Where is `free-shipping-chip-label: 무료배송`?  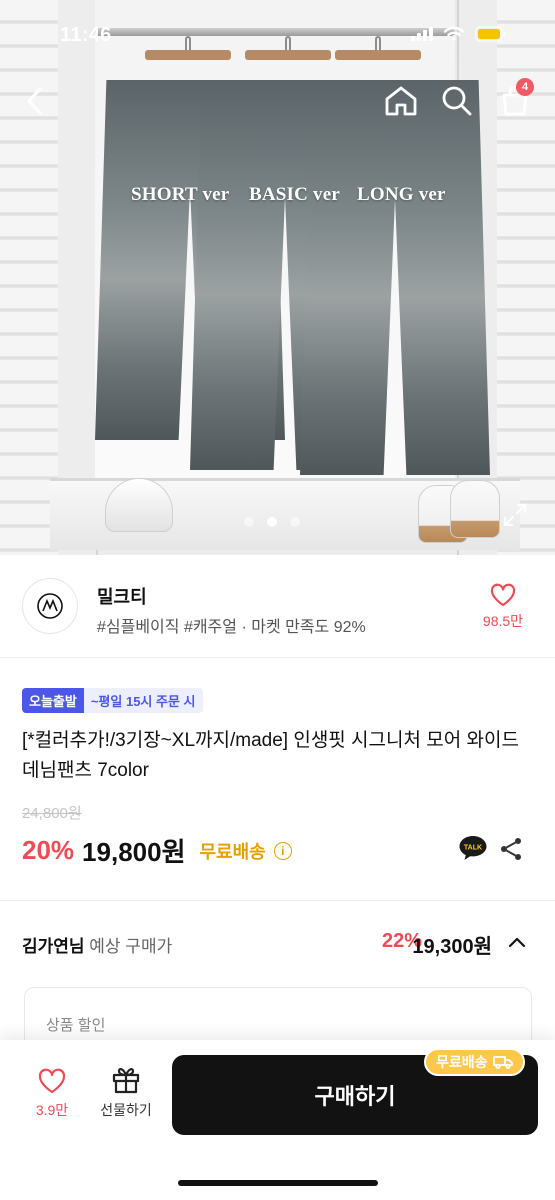
free-shipping-chip-label: 무료배송 is located at coordinates (462, 1062).